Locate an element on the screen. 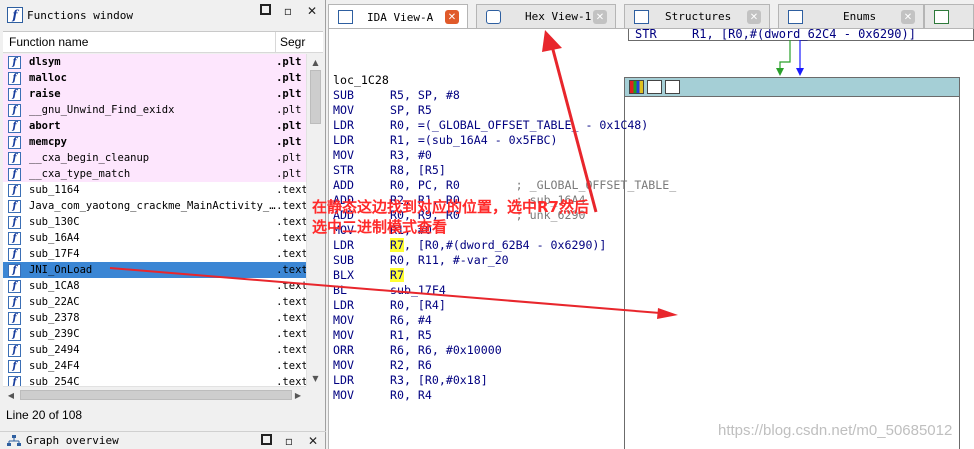 This screenshot has width=974, height=449. function-row: f abort .plt is located at coordinates (154, 126).